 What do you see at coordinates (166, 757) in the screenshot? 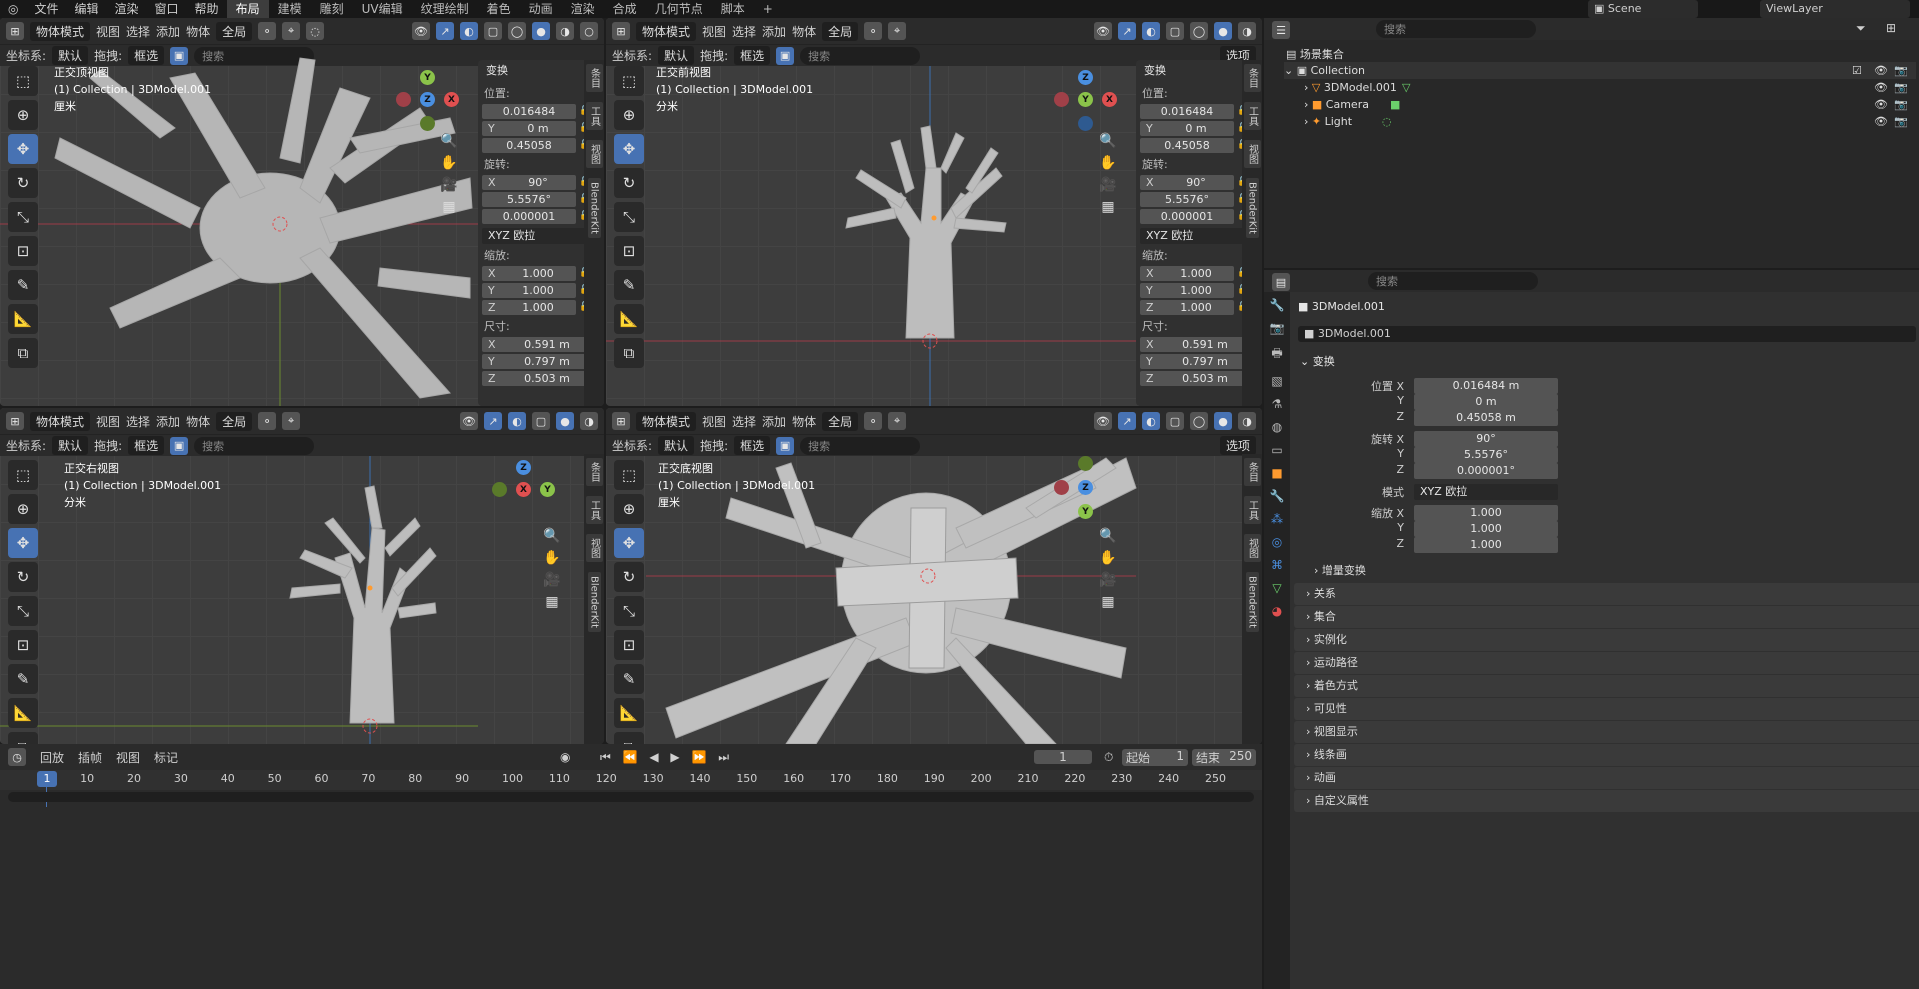
I see `menu-marker: 标记` at bounding box center [166, 757].